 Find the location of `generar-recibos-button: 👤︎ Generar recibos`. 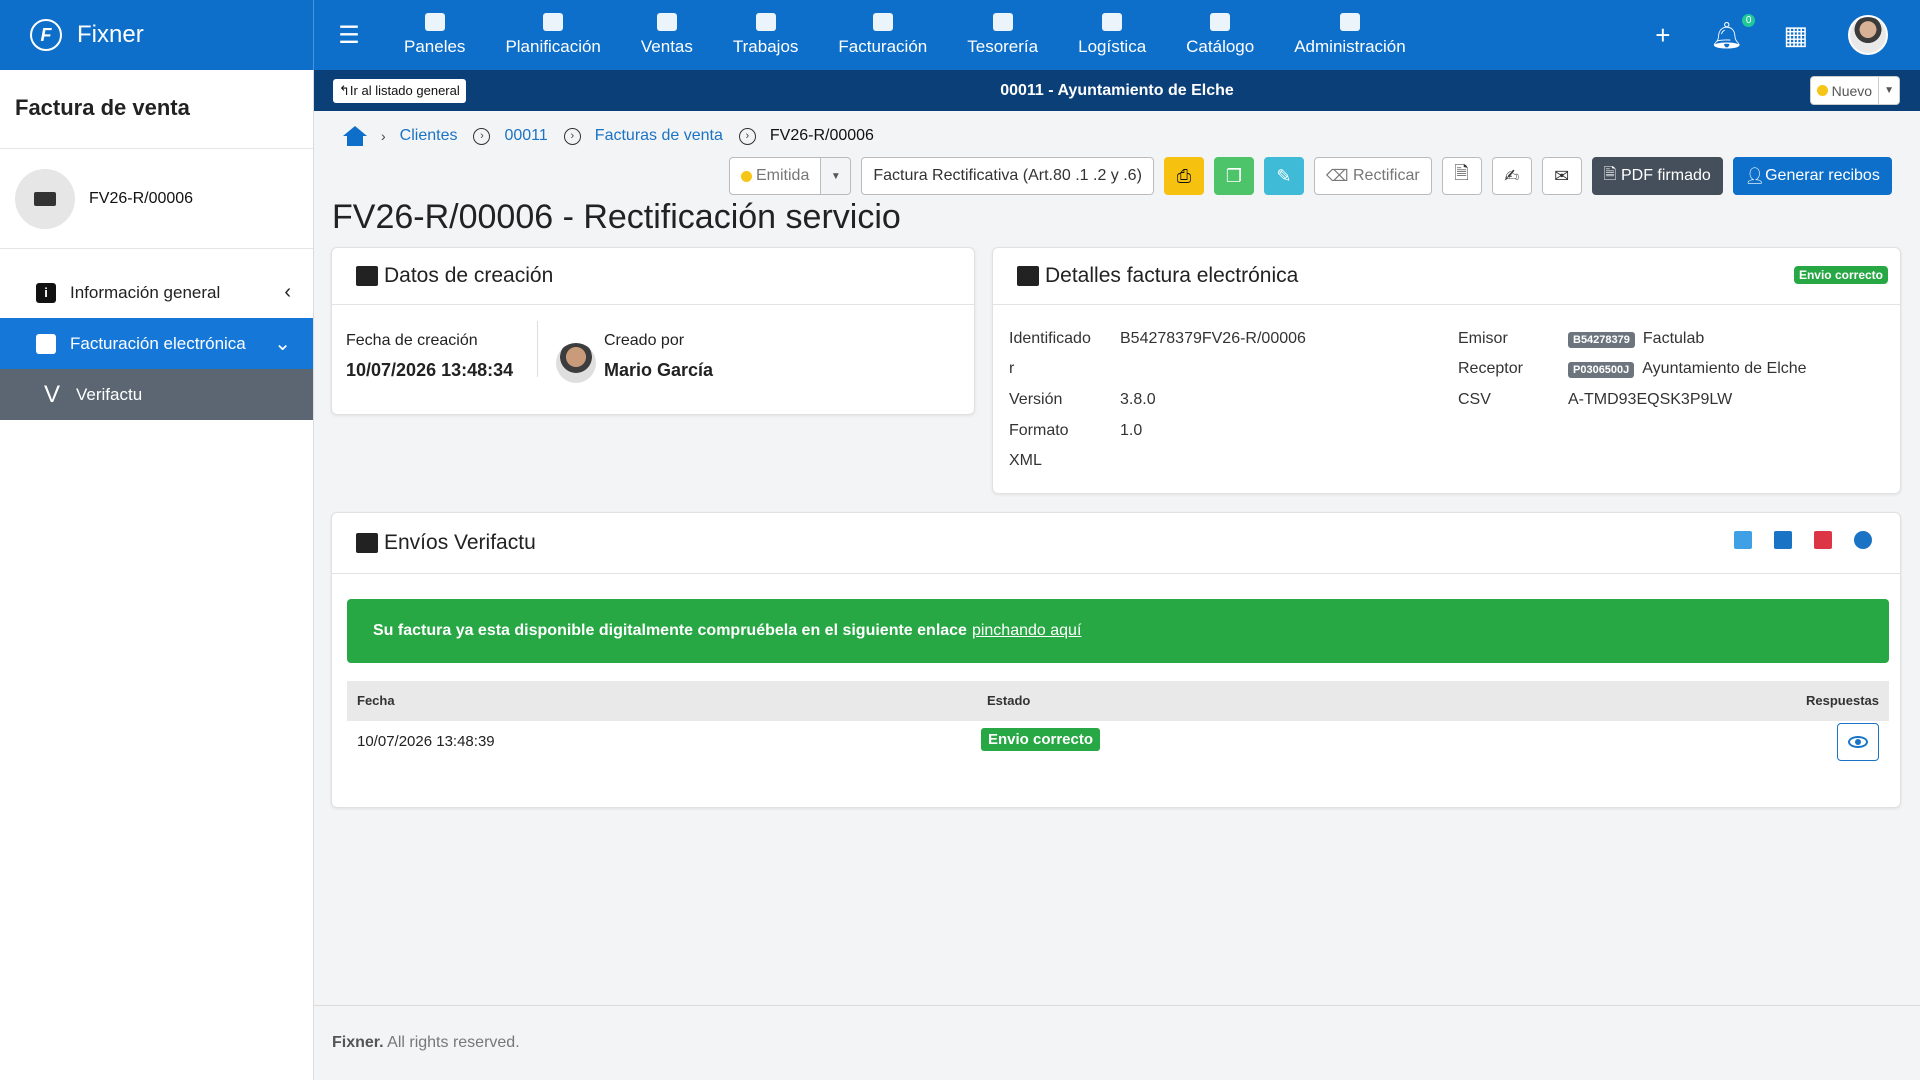

generar-recibos-button: 👤︎ Generar recibos is located at coordinates (1812, 176).